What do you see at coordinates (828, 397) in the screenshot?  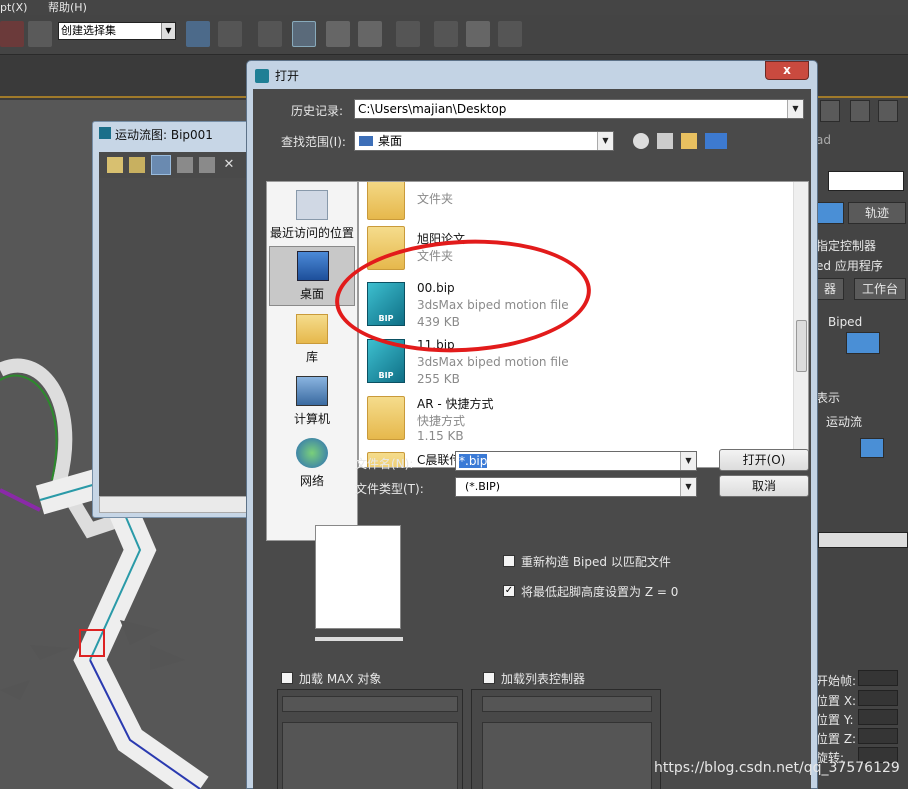 I see `display-rollout: 表示` at bounding box center [828, 397].